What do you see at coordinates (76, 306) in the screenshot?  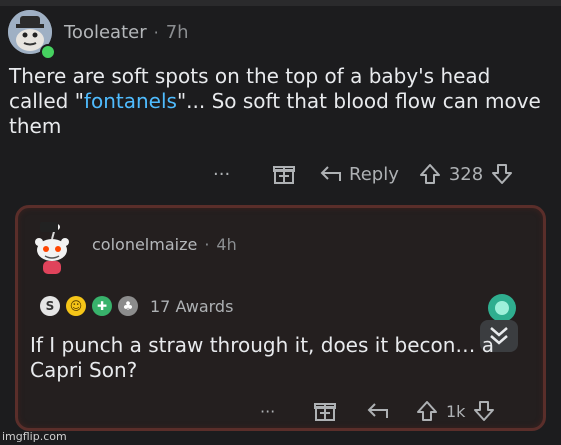 I see `wholesome-award-icon: ☺` at bounding box center [76, 306].